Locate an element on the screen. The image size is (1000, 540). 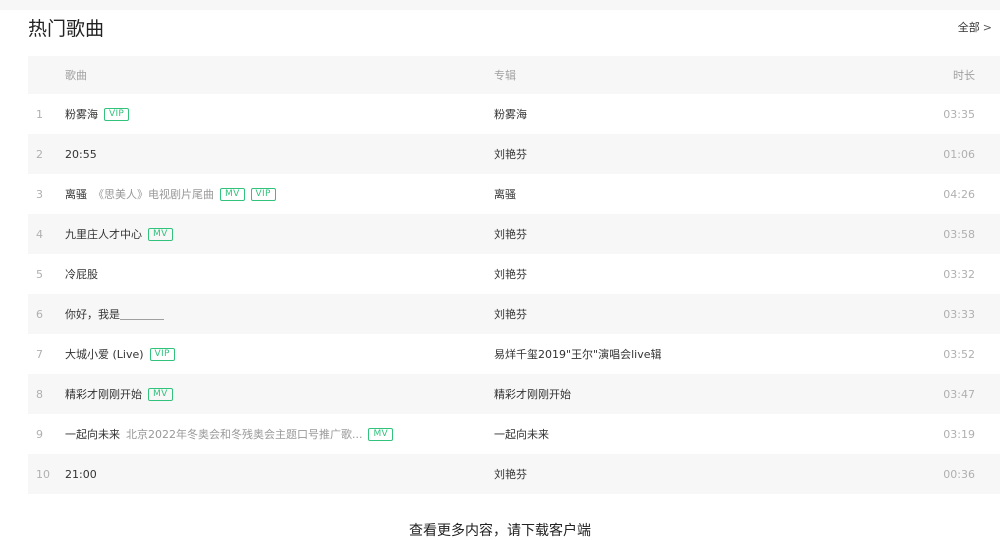
view-all-label: 全部 is located at coordinates (968, 27).